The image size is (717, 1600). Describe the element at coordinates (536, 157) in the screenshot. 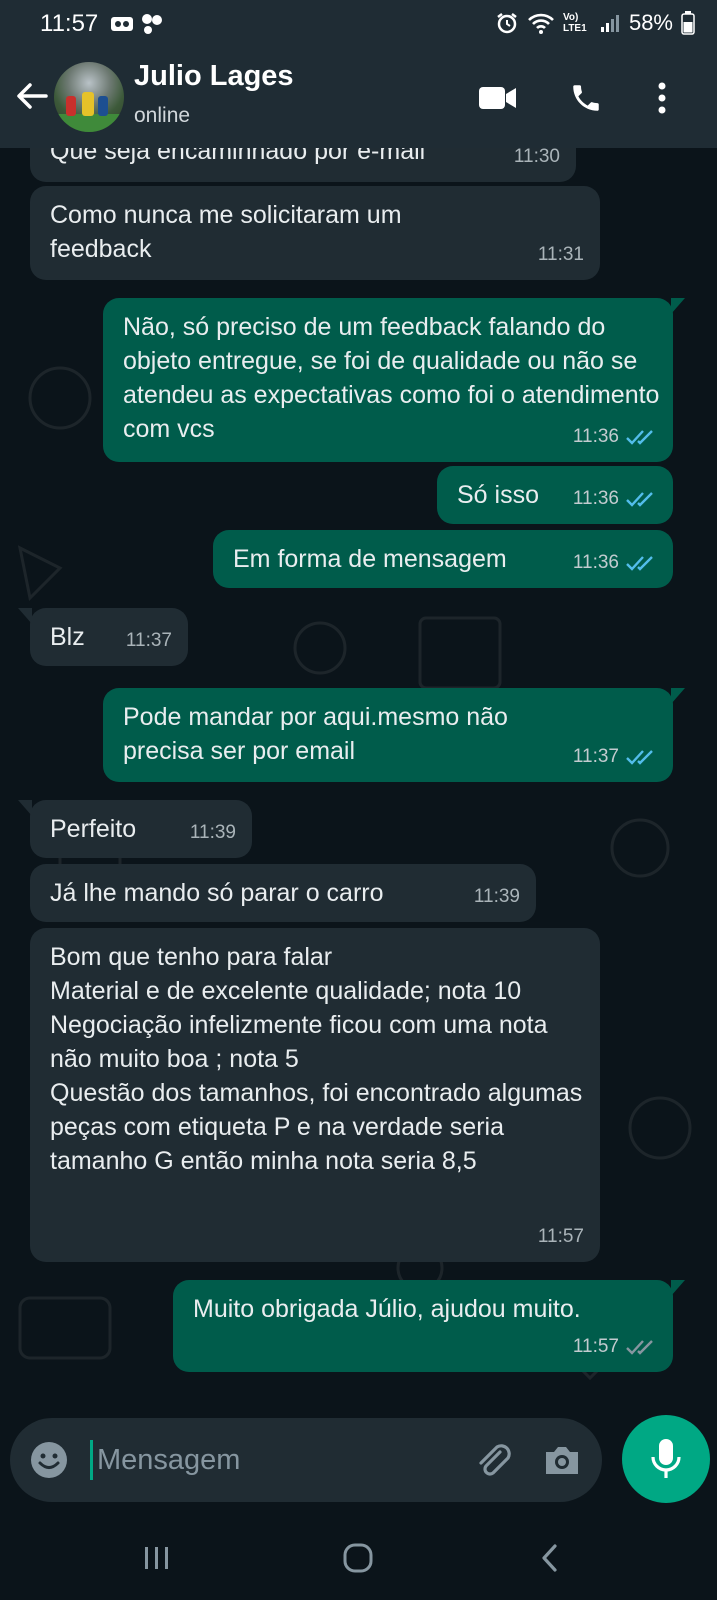

I see `message-time: 11:30` at that location.